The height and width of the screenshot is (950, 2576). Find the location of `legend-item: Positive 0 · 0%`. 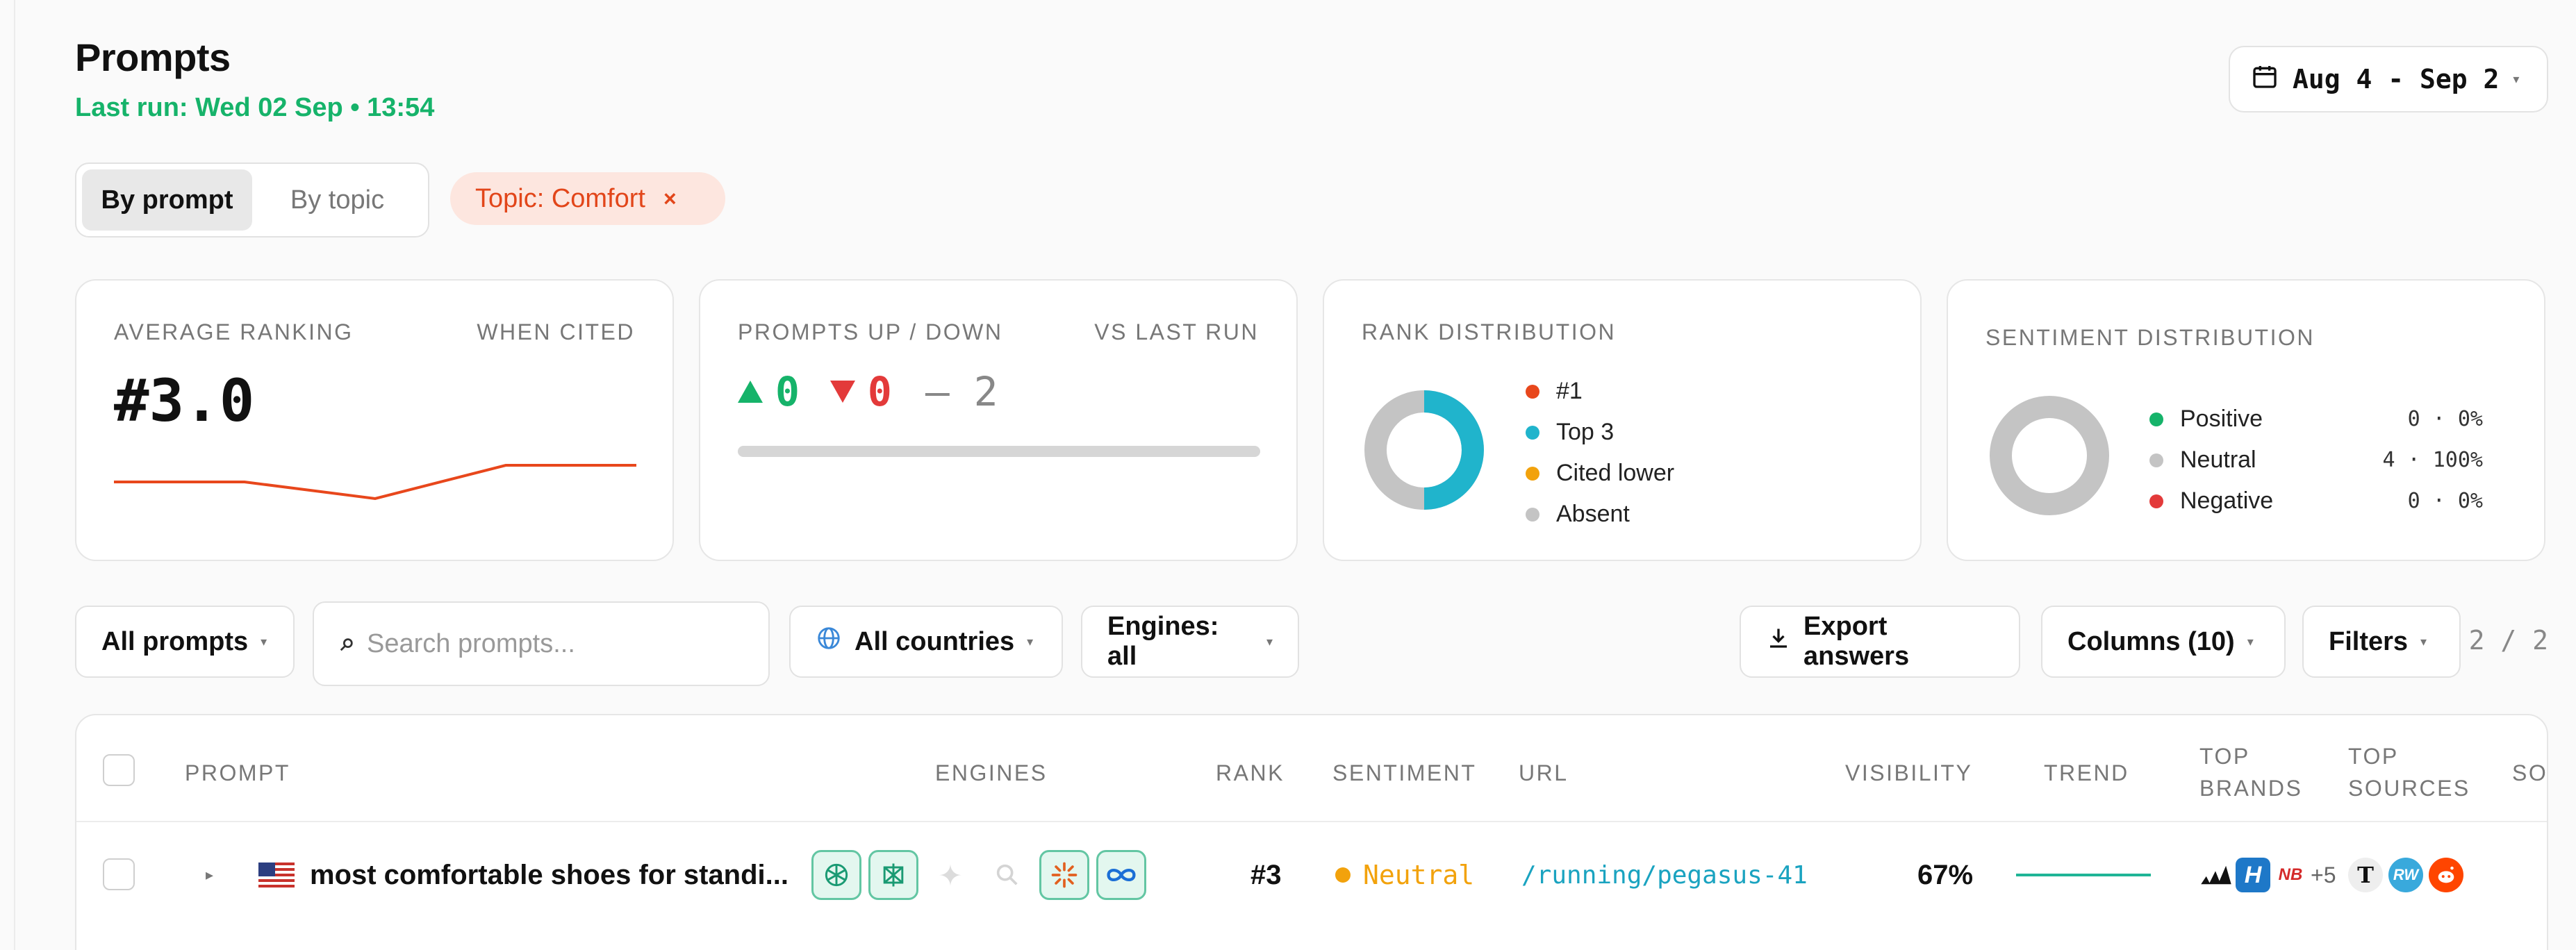

legend-item: Positive 0 · 0% is located at coordinates (2316, 419).